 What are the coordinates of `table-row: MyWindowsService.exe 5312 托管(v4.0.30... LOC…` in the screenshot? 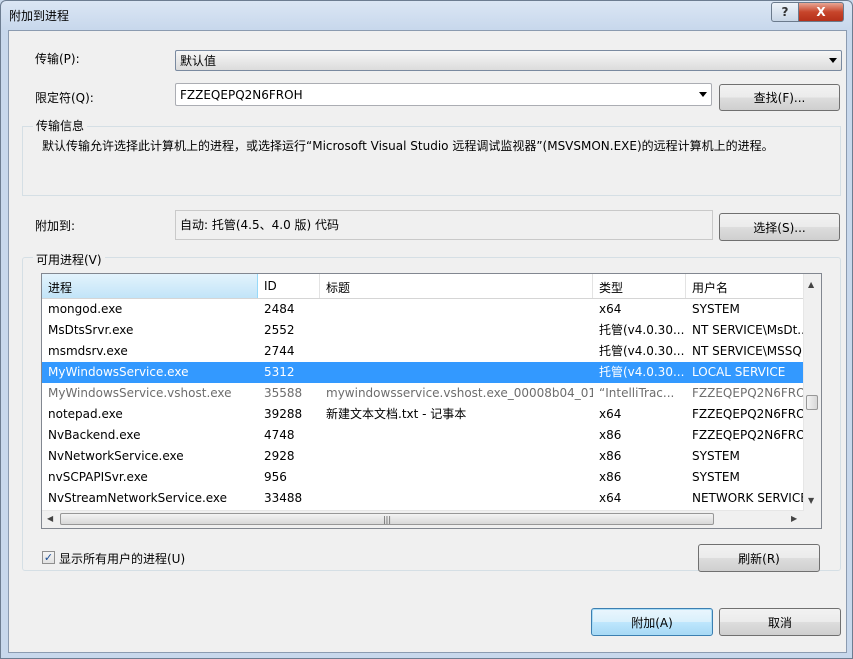 It's located at (423, 372).